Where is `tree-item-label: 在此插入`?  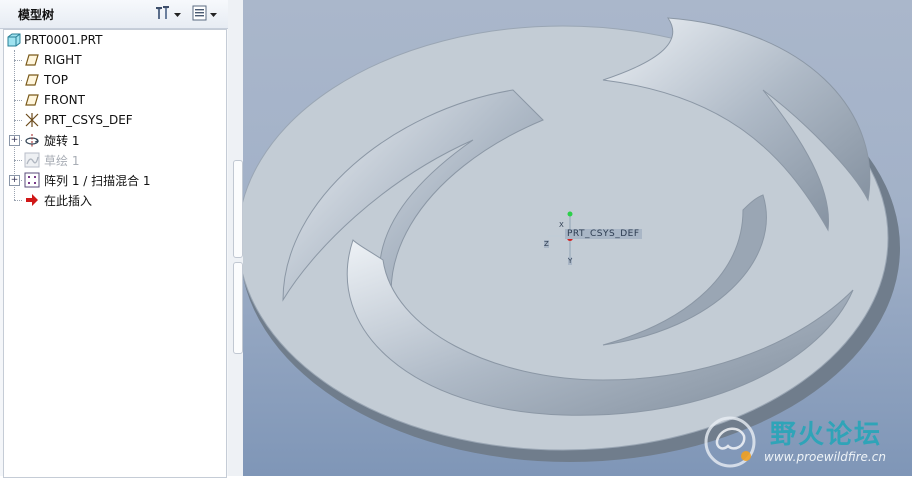 tree-item-label: 在此插入 is located at coordinates (68, 200).